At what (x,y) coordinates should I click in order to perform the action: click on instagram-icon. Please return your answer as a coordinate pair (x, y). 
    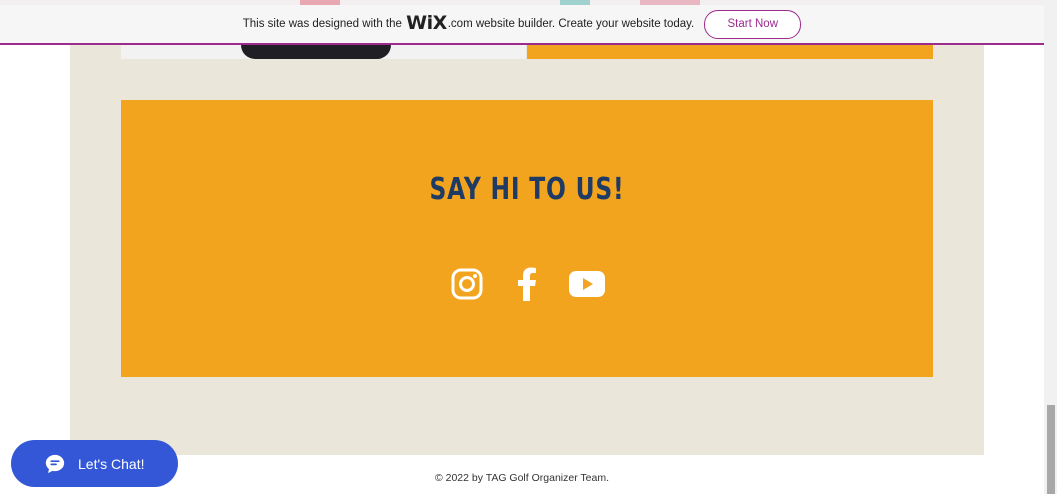
    Looking at the image, I should click on (467, 284).